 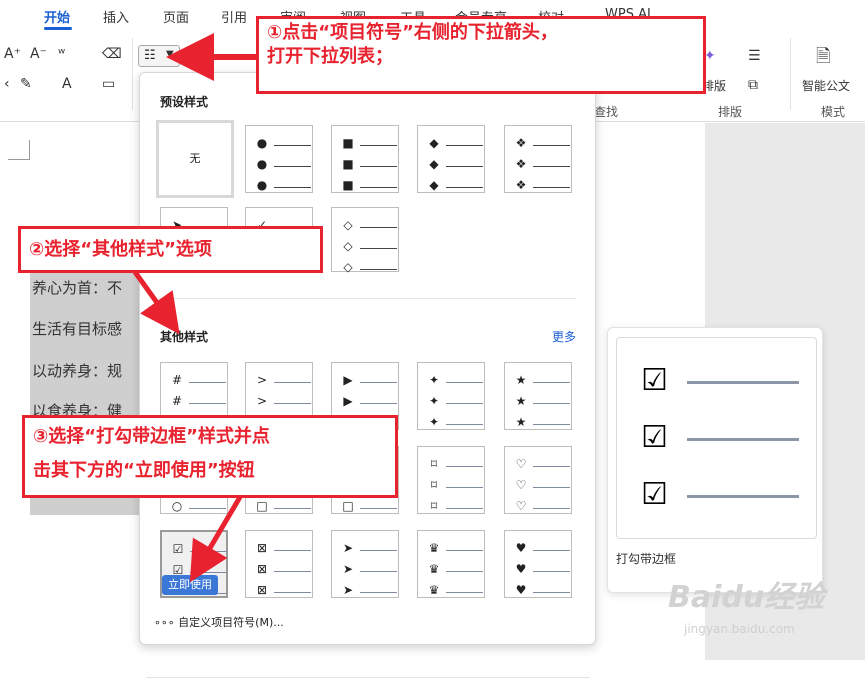 I want to click on doc-line: 生活有目标感, so click(x=77, y=328).